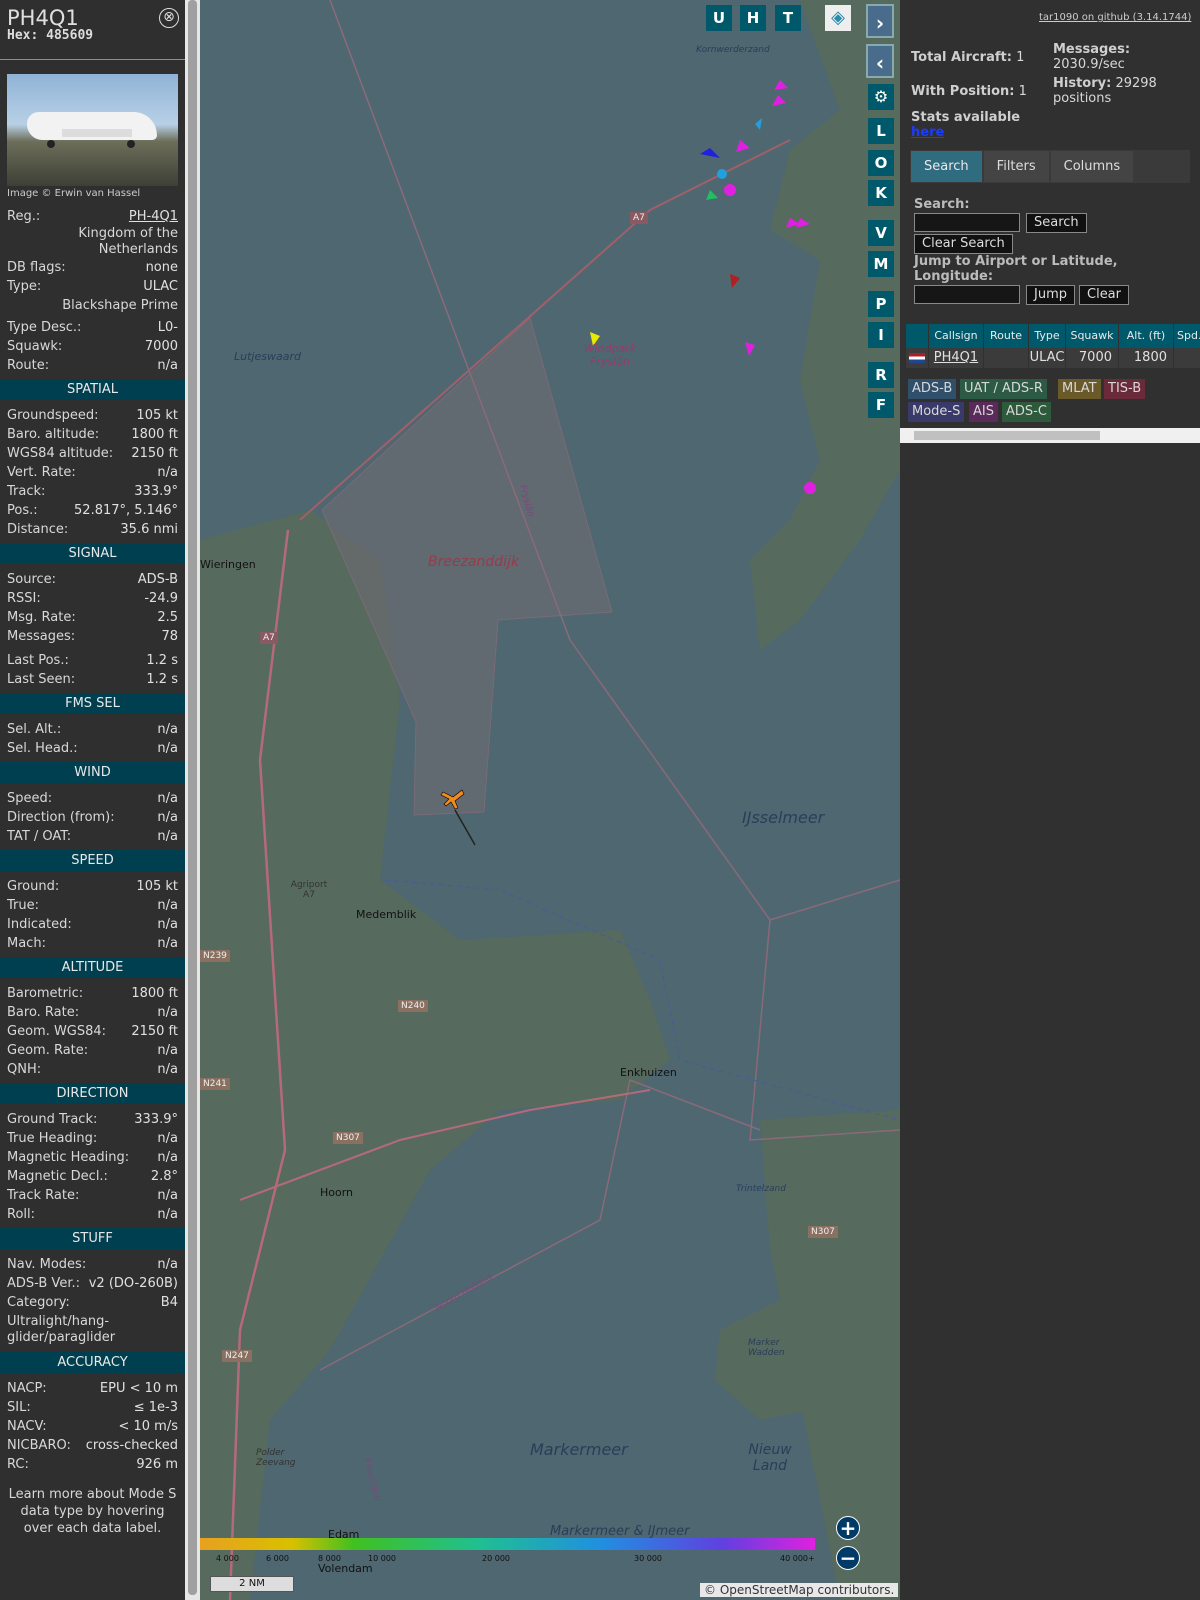  What do you see at coordinates (128, 241) in the screenshot?
I see `country: Kingdom of the Netherlands` at bounding box center [128, 241].